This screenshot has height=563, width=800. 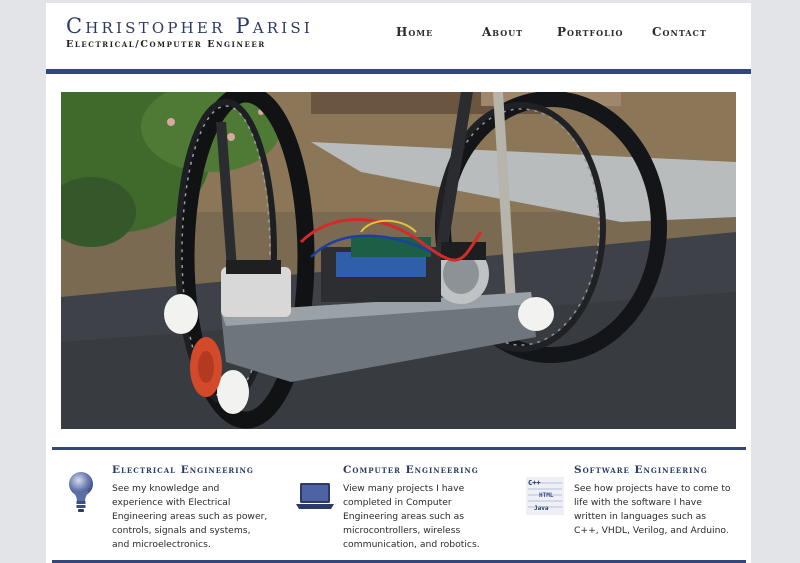 I want to click on features-top-divider, so click(x=399, y=448).